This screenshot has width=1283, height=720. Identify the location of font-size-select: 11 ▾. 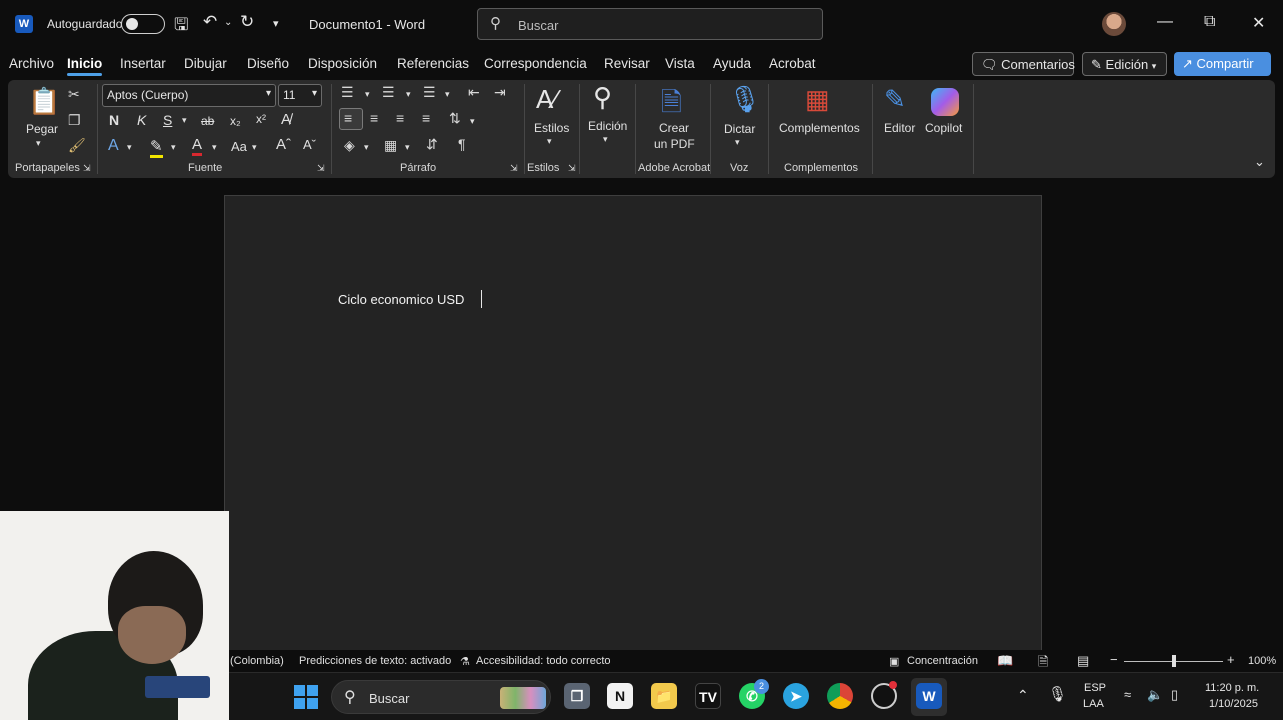
(300, 95).